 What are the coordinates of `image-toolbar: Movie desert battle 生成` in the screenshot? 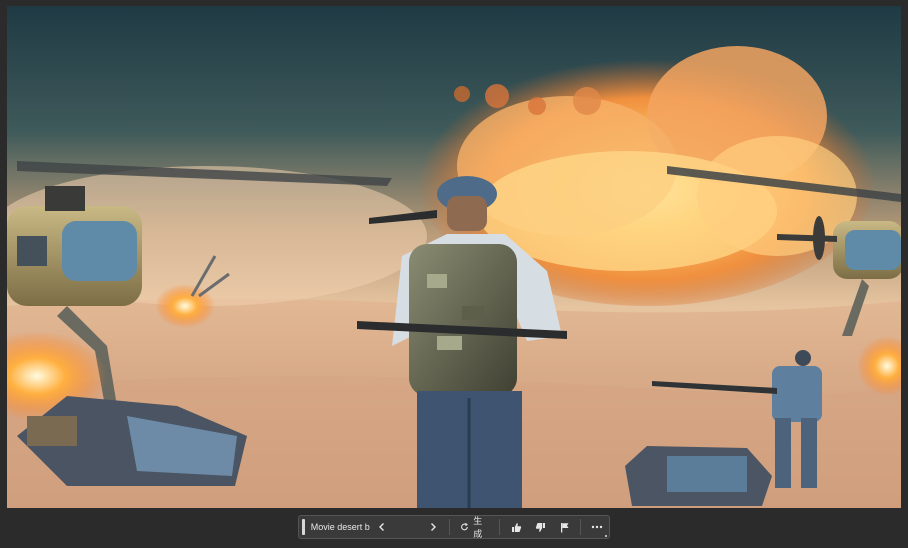 It's located at (454, 527).